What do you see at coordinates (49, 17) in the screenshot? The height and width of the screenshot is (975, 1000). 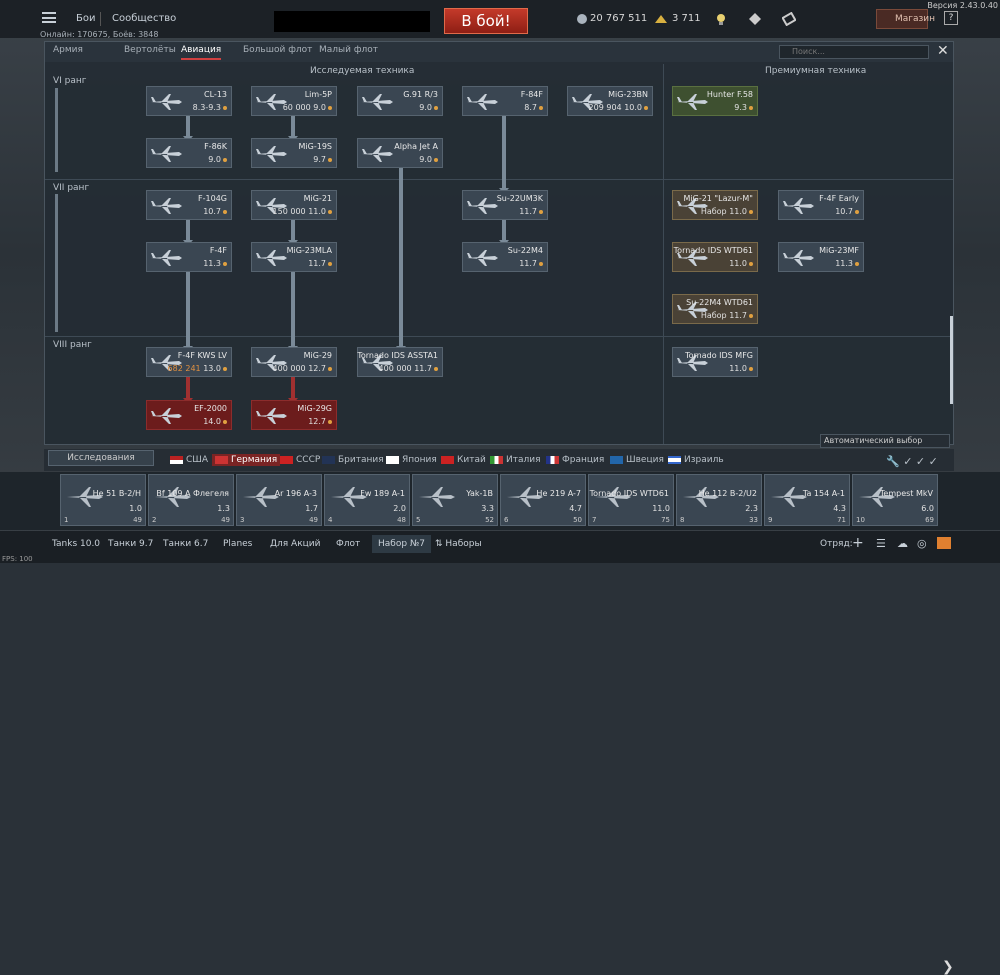 I see `menu-icon` at bounding box center [49, 17].